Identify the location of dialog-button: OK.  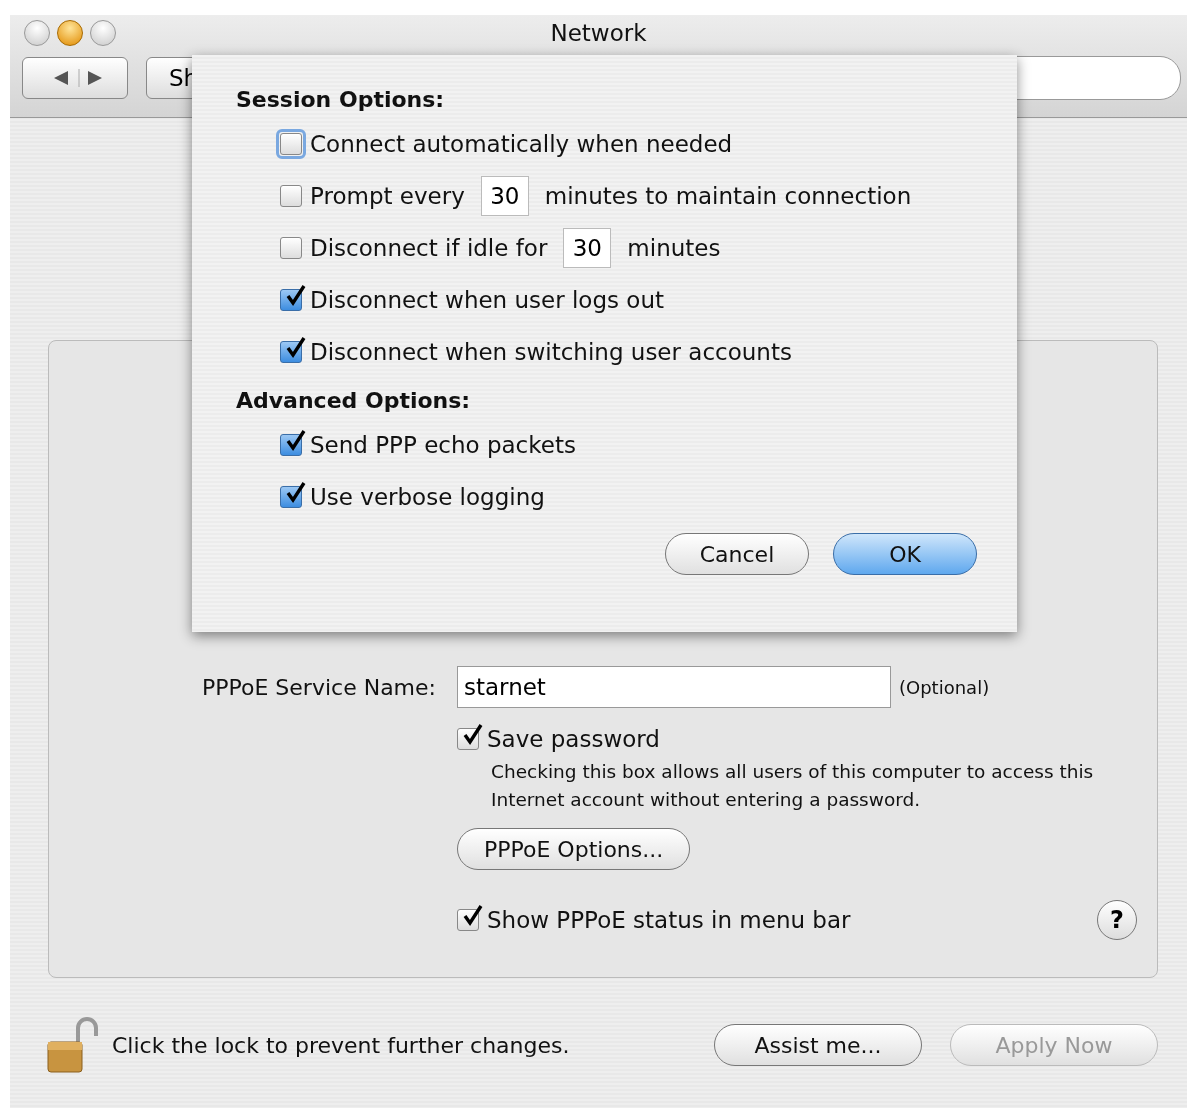
(905, 554).